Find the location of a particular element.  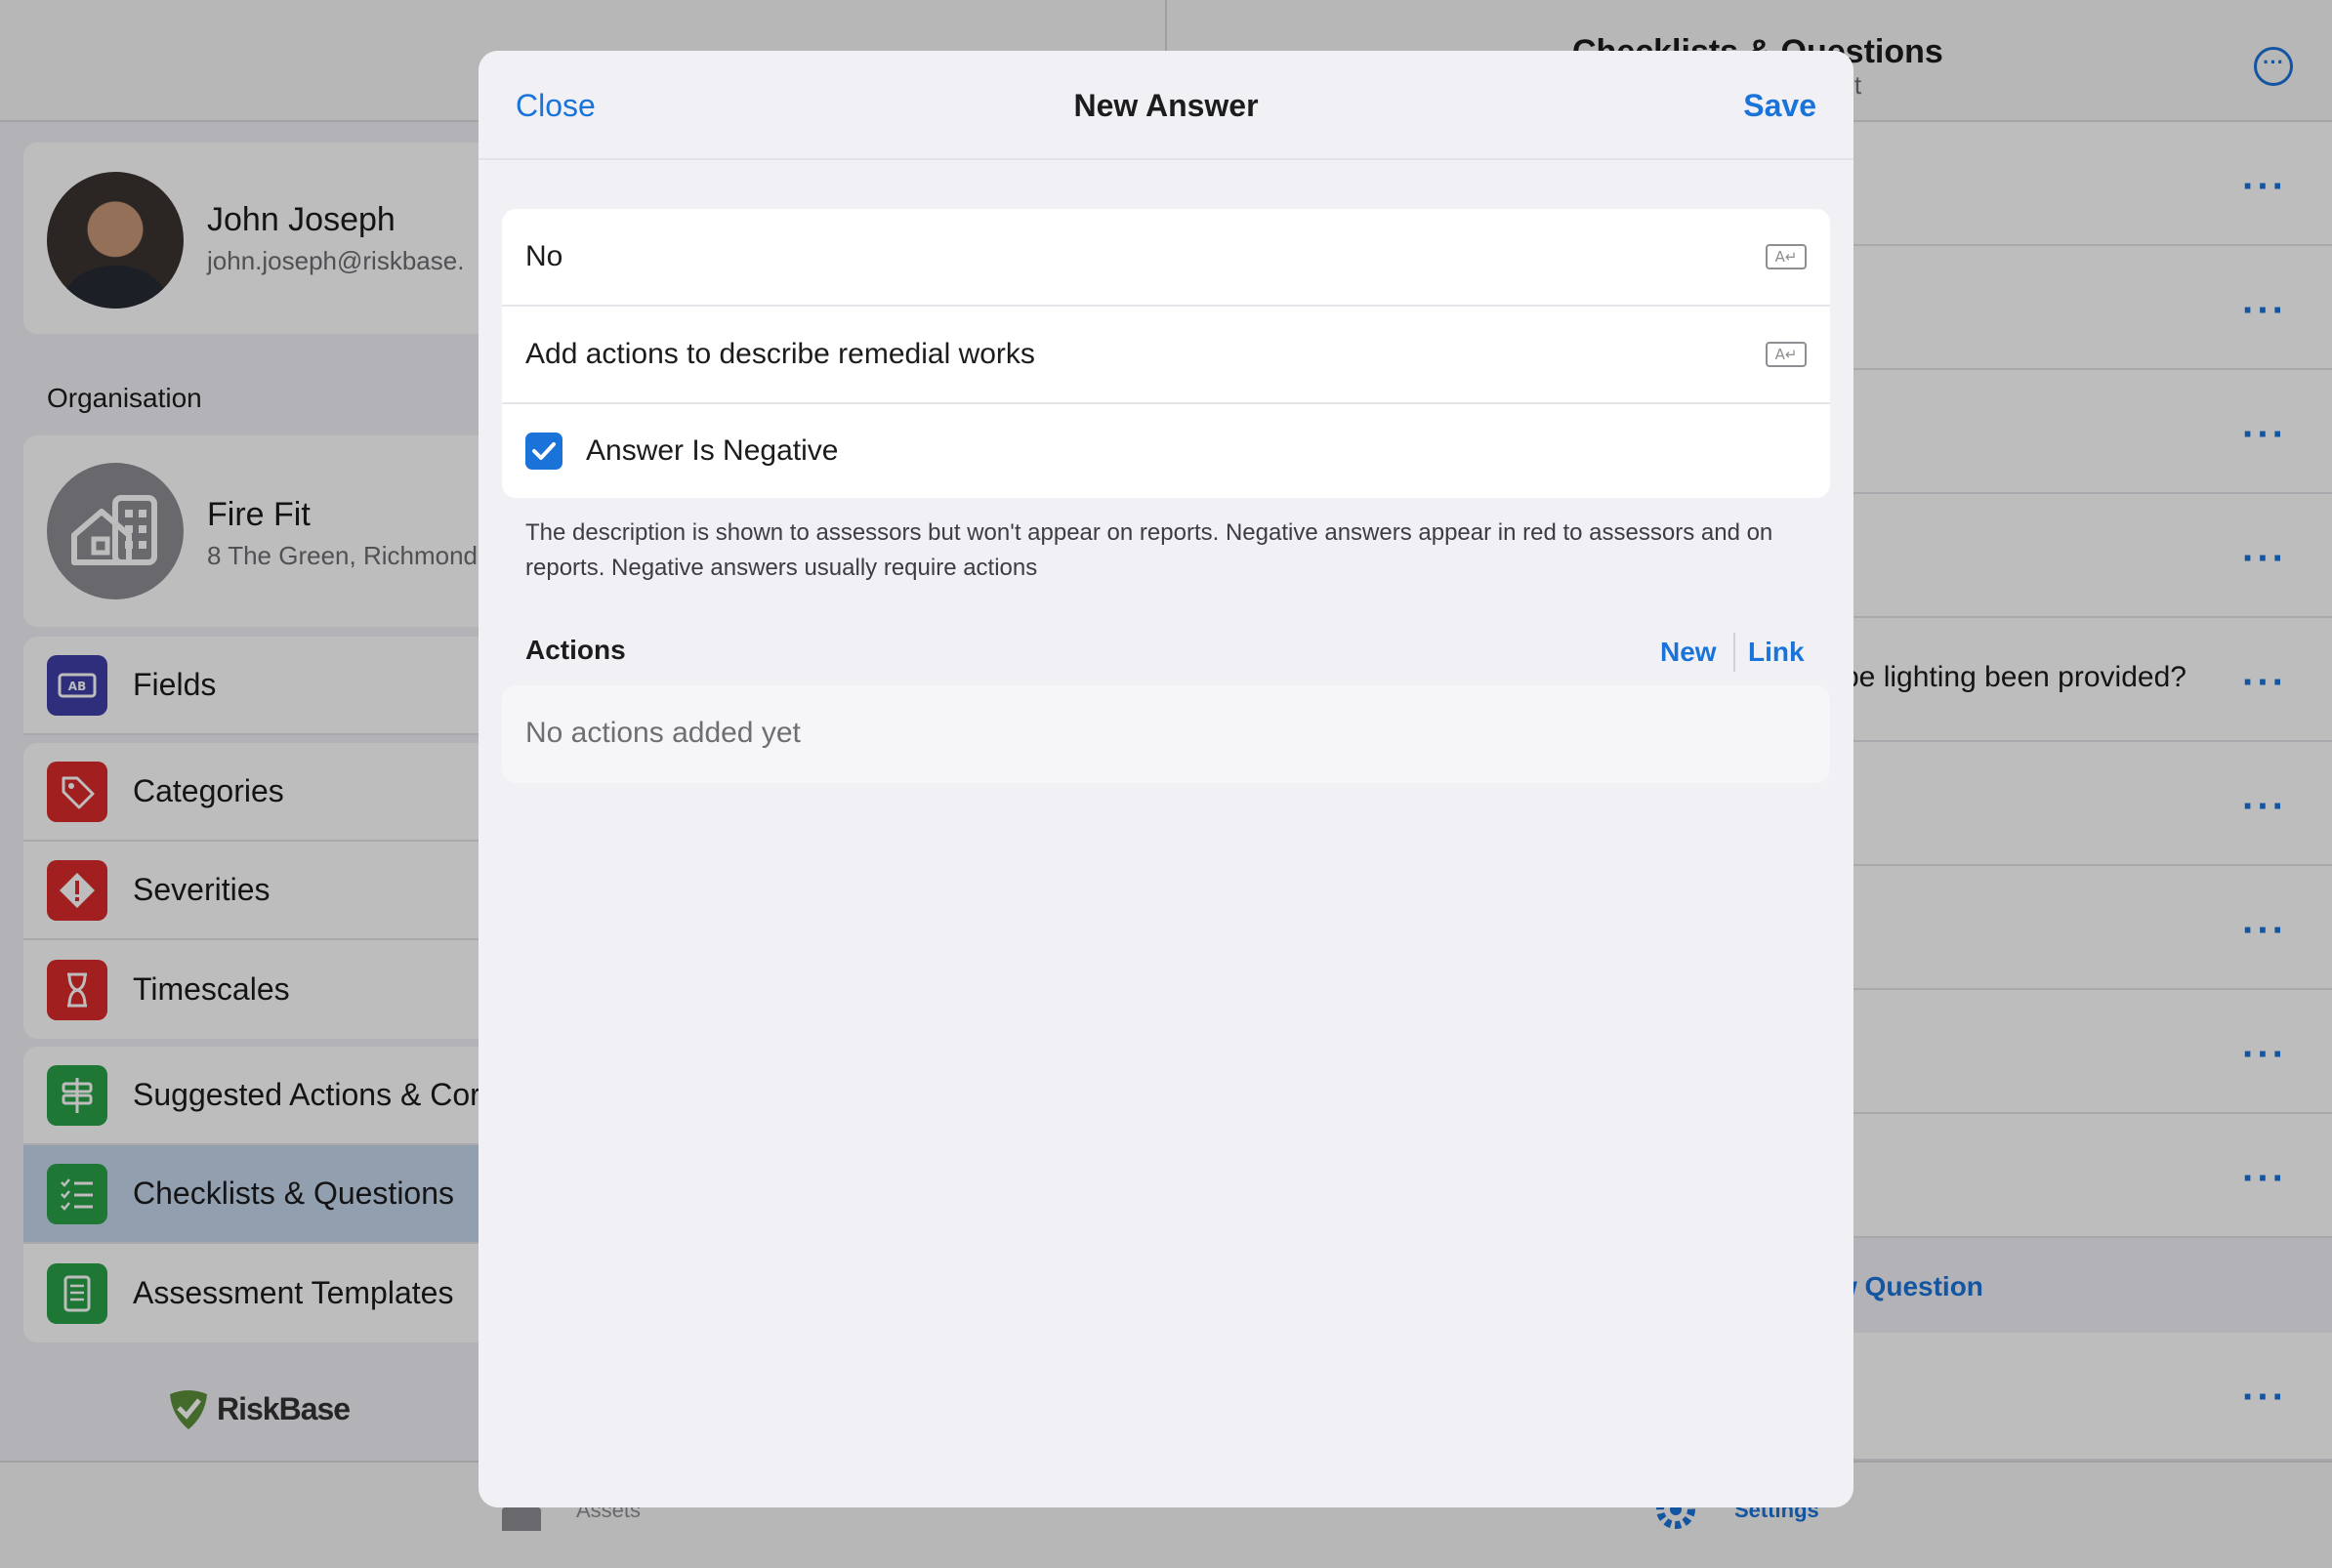

sheet-header: Close New Answer Save is located at coordinates (1166, 106).